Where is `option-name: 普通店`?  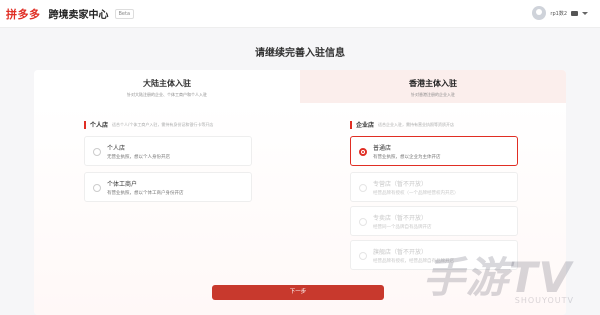
option-name: 普通店 is located at coordinates (382, 148).